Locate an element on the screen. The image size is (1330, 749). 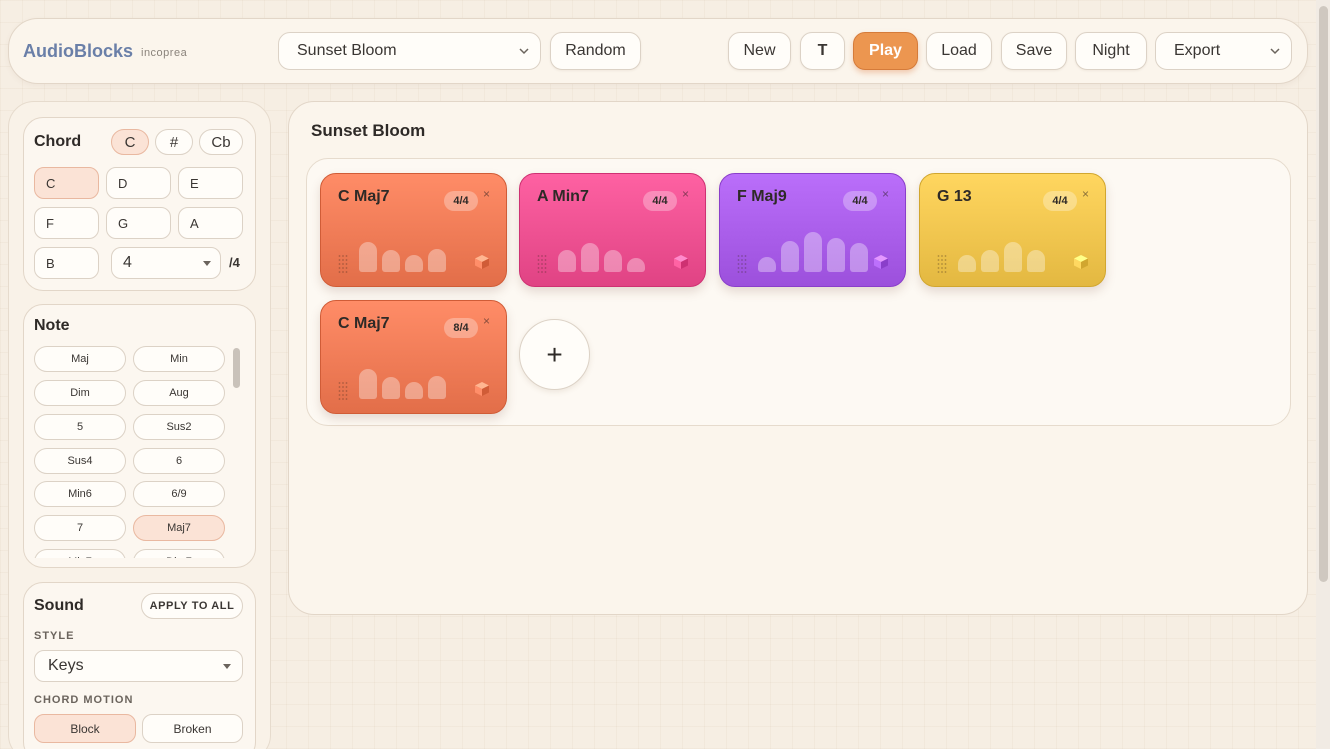
quality-7: 7 is located at coordinates (80, 528).